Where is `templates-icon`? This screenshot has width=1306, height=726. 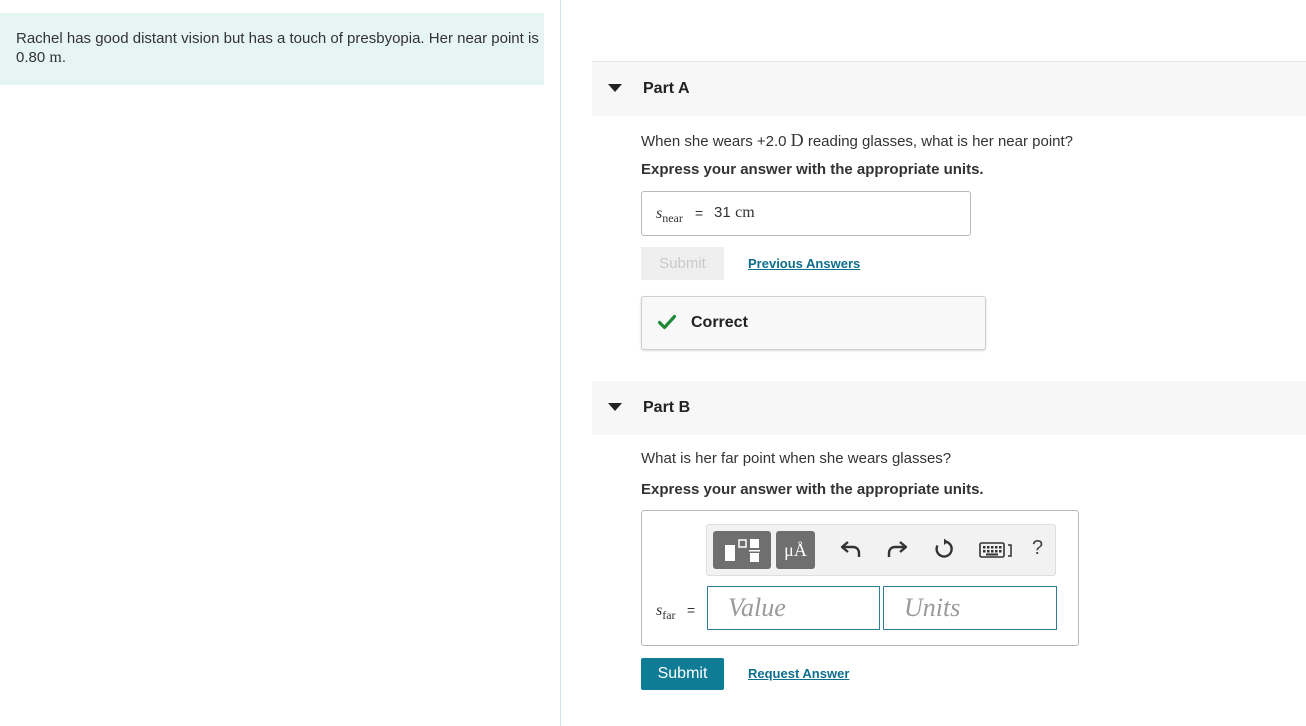
templates-icon is located at coordinates (742, 550).